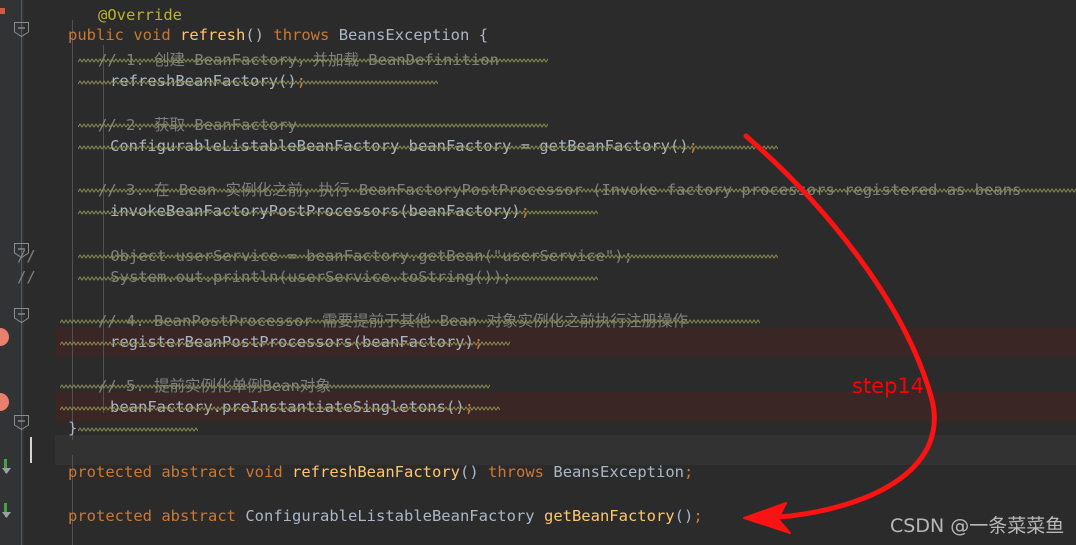 This screenshot has height=545, width=1076. What do you see at coordinates (21, 29) in the screenshot?
I see `fold-marker-method-refresh` at bounding box center [21, 29].